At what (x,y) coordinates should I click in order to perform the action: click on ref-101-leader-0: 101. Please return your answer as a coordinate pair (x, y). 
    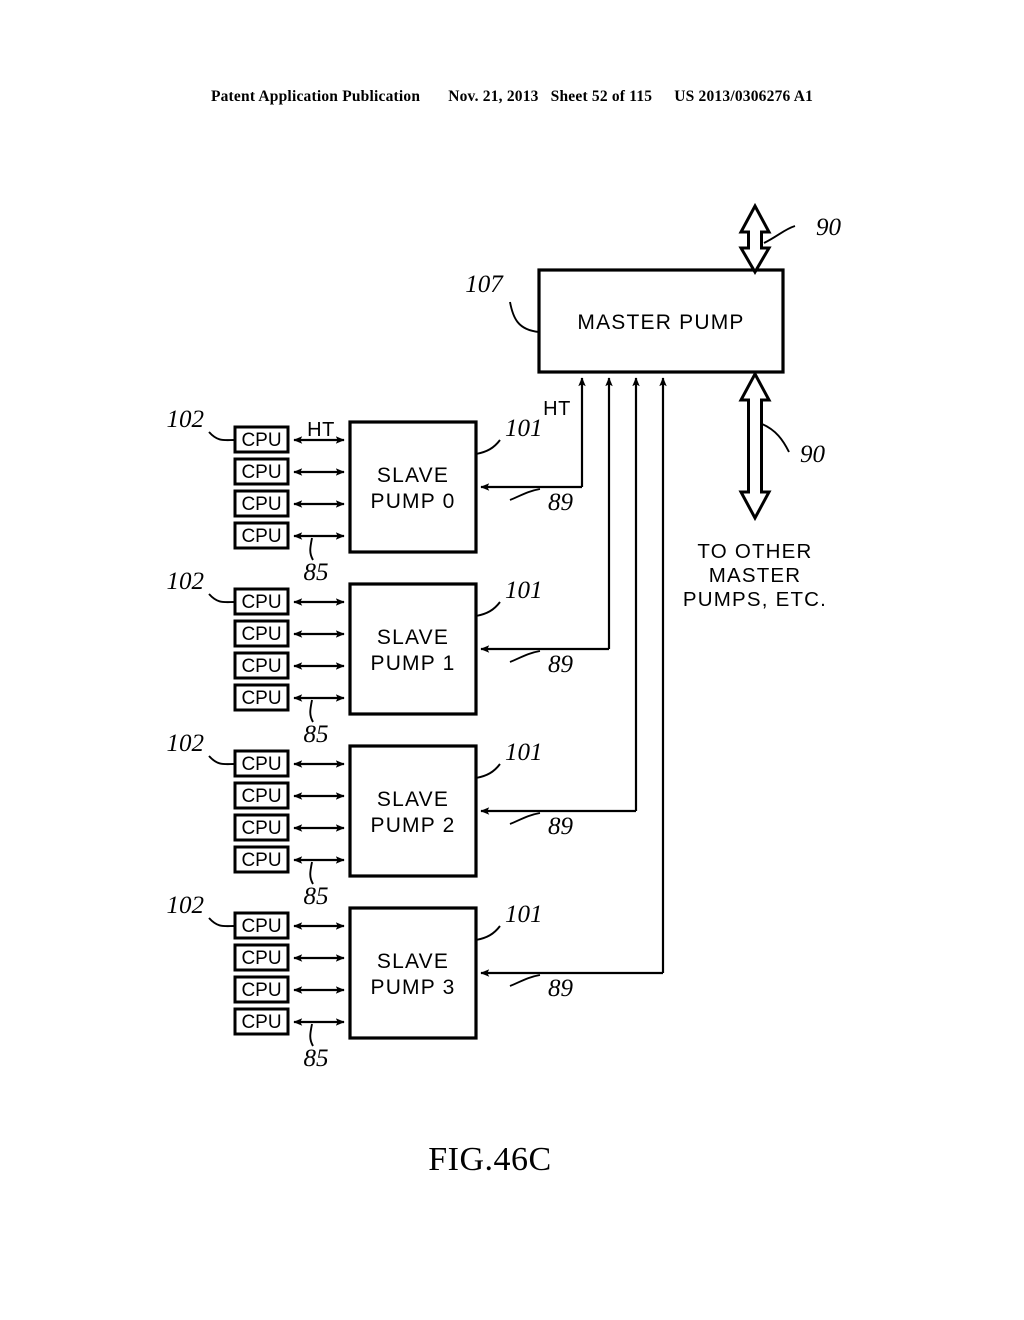
    Looking at the image, I should click on (509, 435).